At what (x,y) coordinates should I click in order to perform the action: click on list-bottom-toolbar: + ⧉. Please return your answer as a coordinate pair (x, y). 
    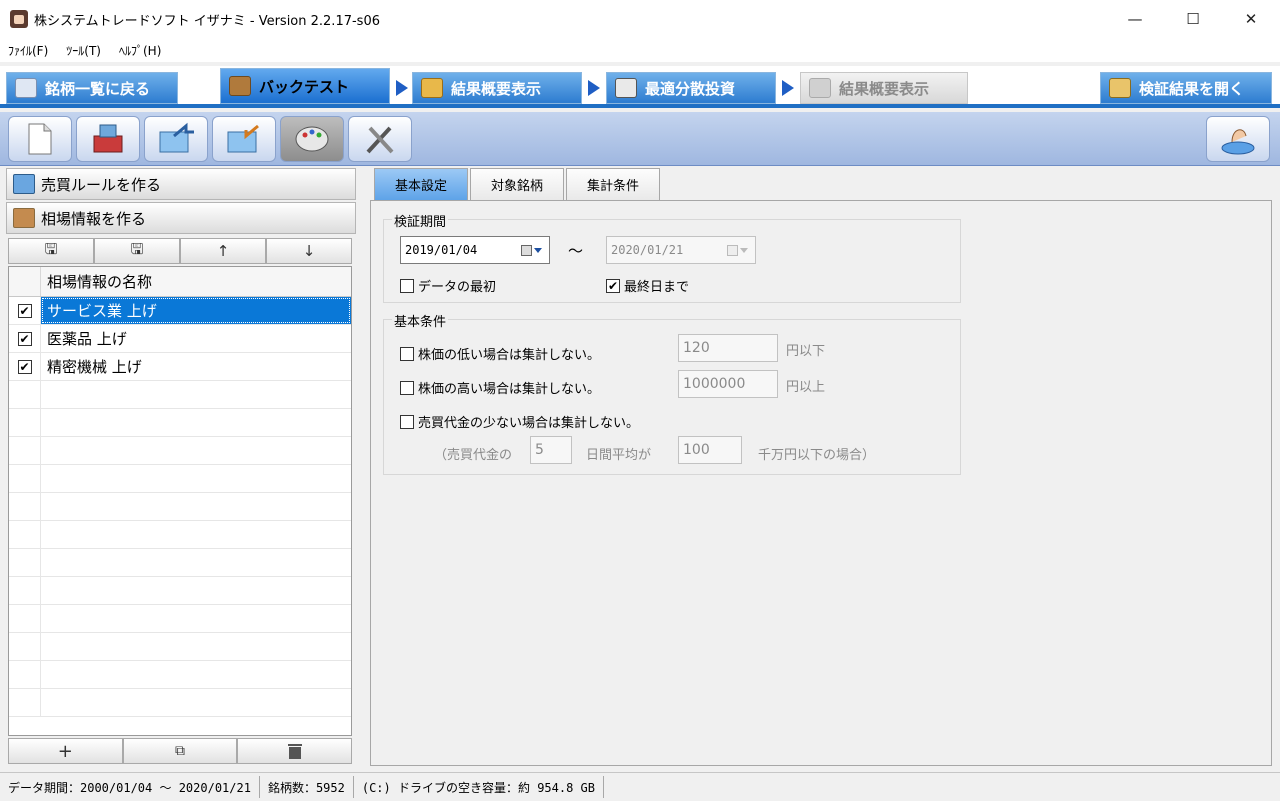
    Looking at the image, I should click on (180, 751).